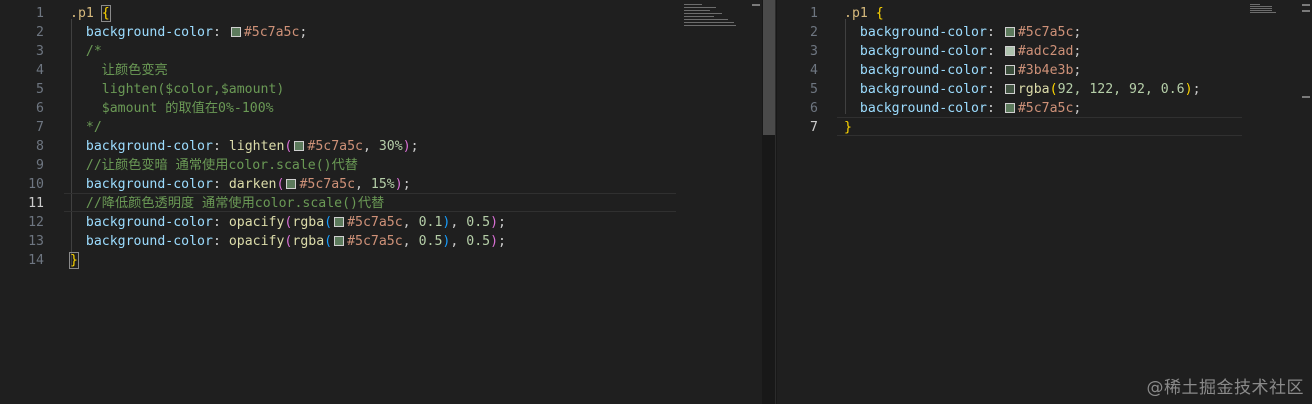 This screenshot has width=1312, height=404. What do you see at coordinates (256, 241) in the screenshot?
I see `function-token: opacify` at bounding box center [256, 241].